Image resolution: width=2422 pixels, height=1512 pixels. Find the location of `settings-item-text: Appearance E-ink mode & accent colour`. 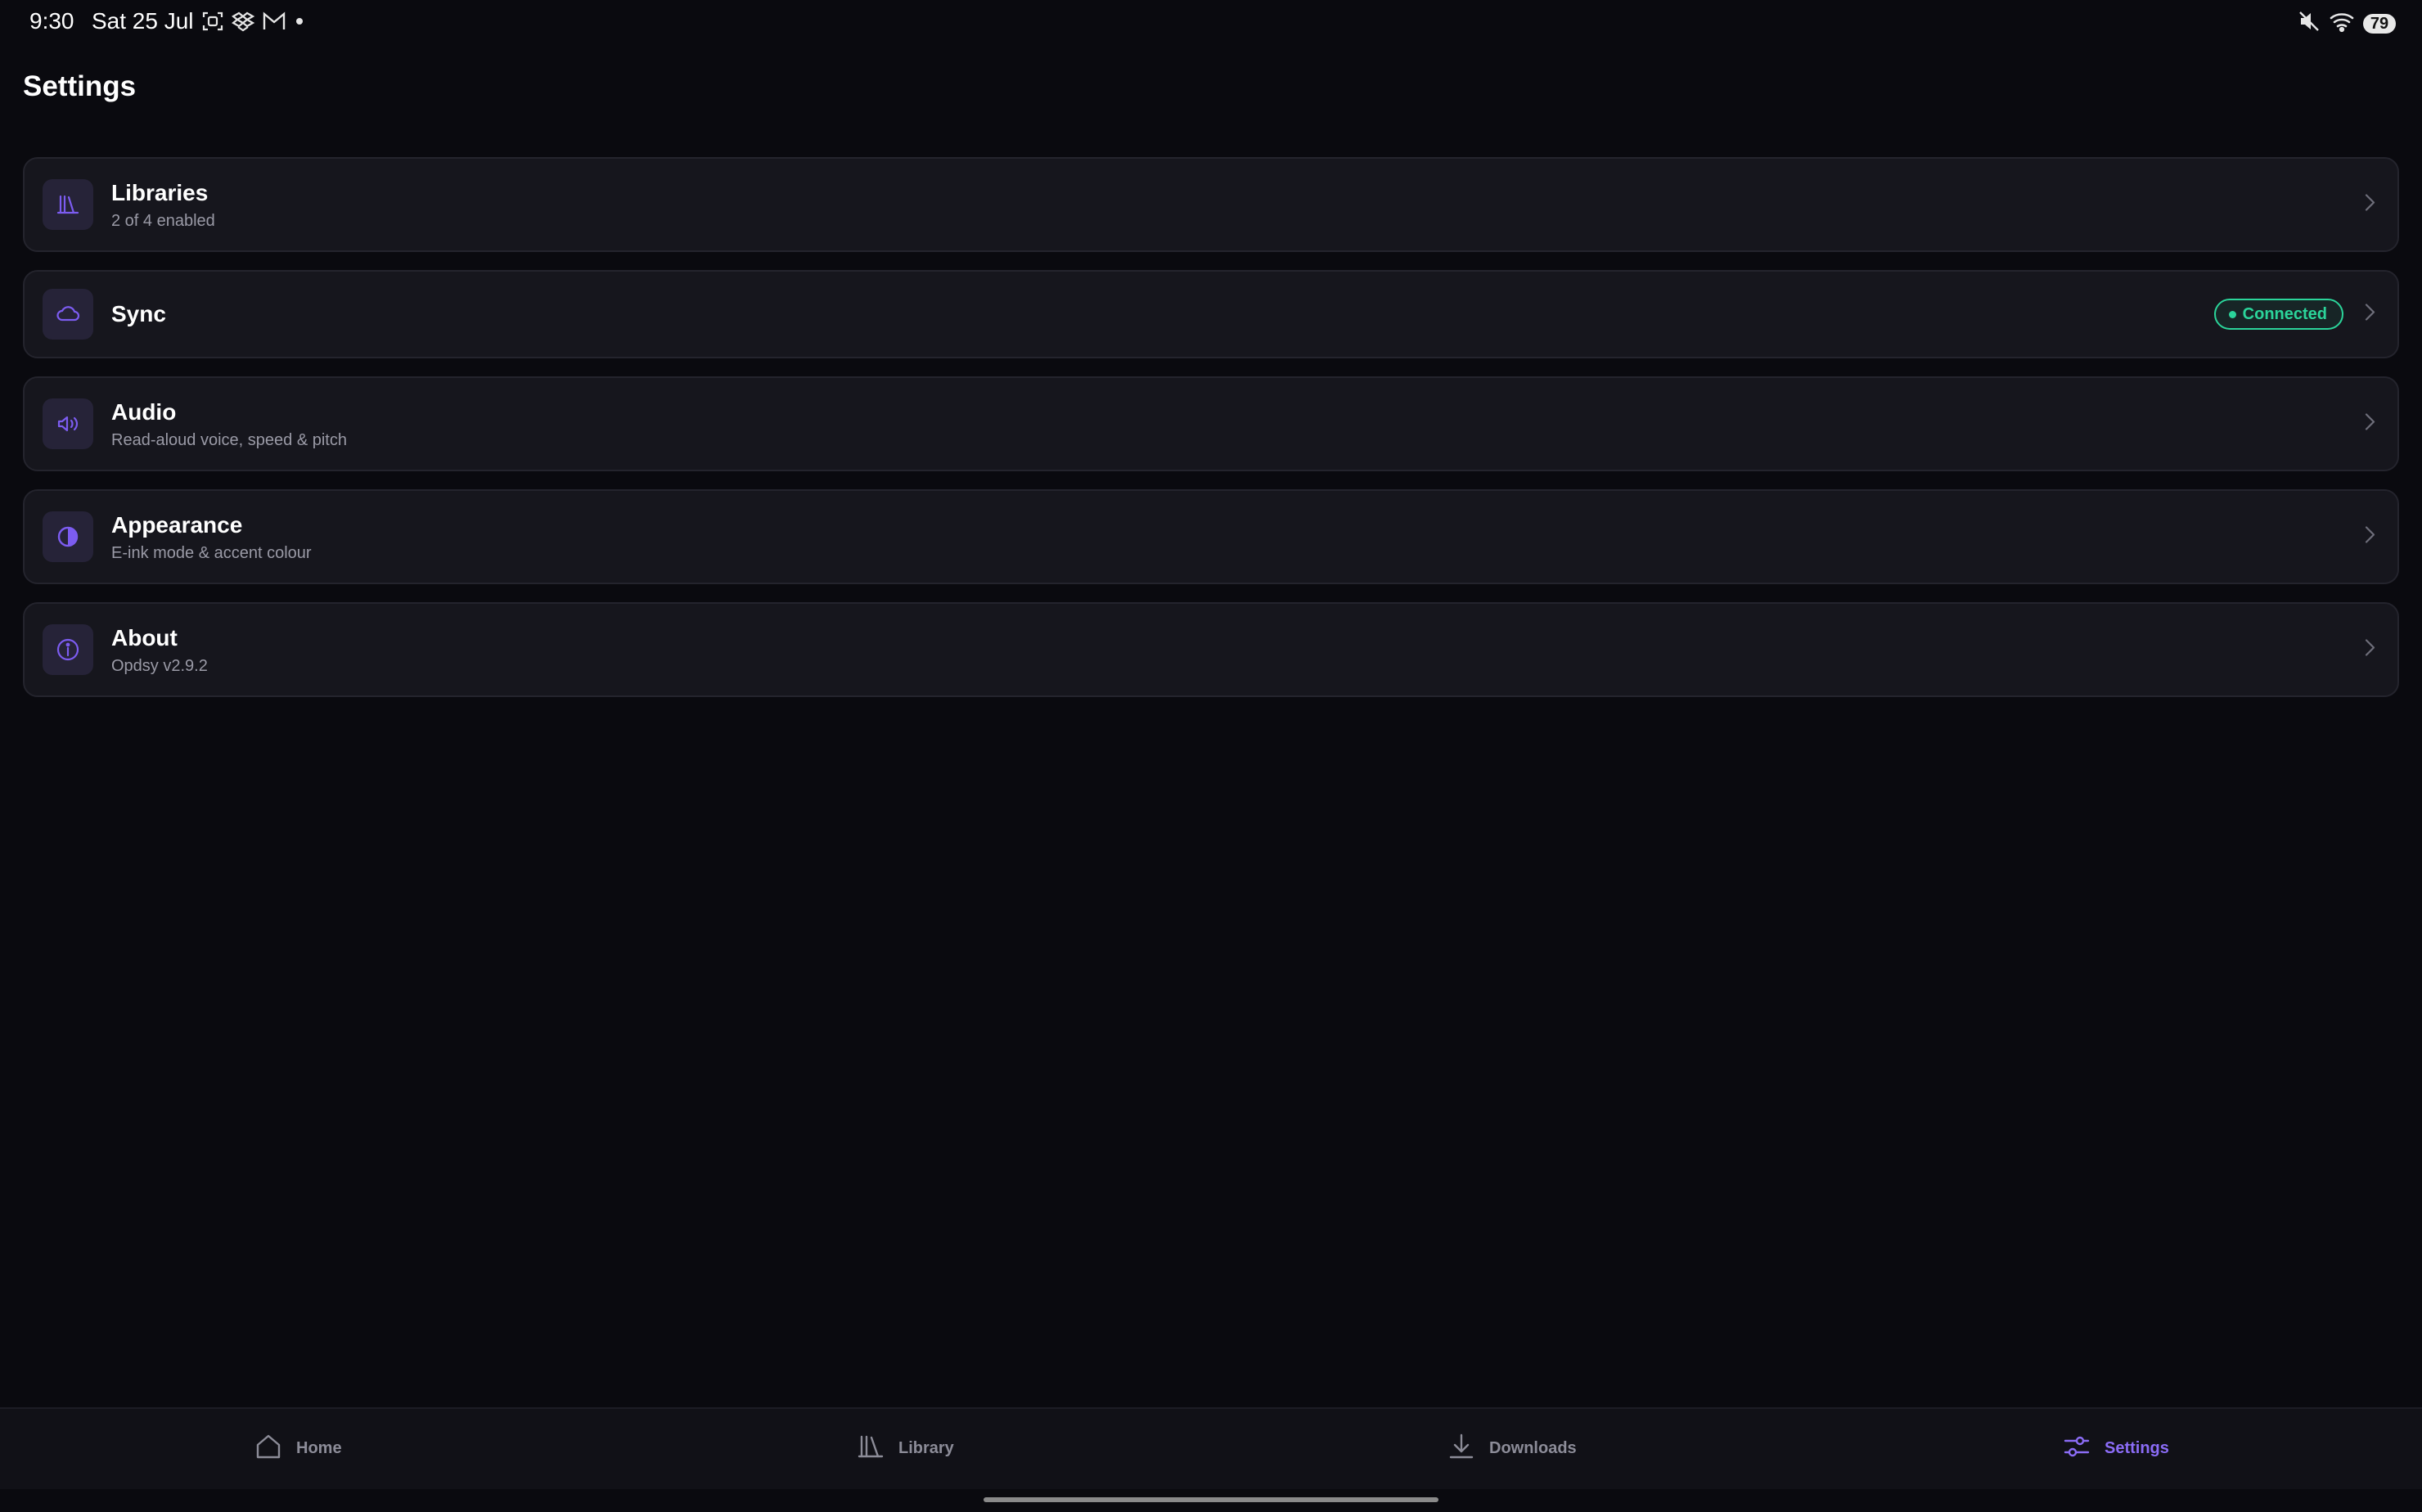

settings-item-text: Appearance E-ink mode & accent colour is located at coordinates (211, 537).